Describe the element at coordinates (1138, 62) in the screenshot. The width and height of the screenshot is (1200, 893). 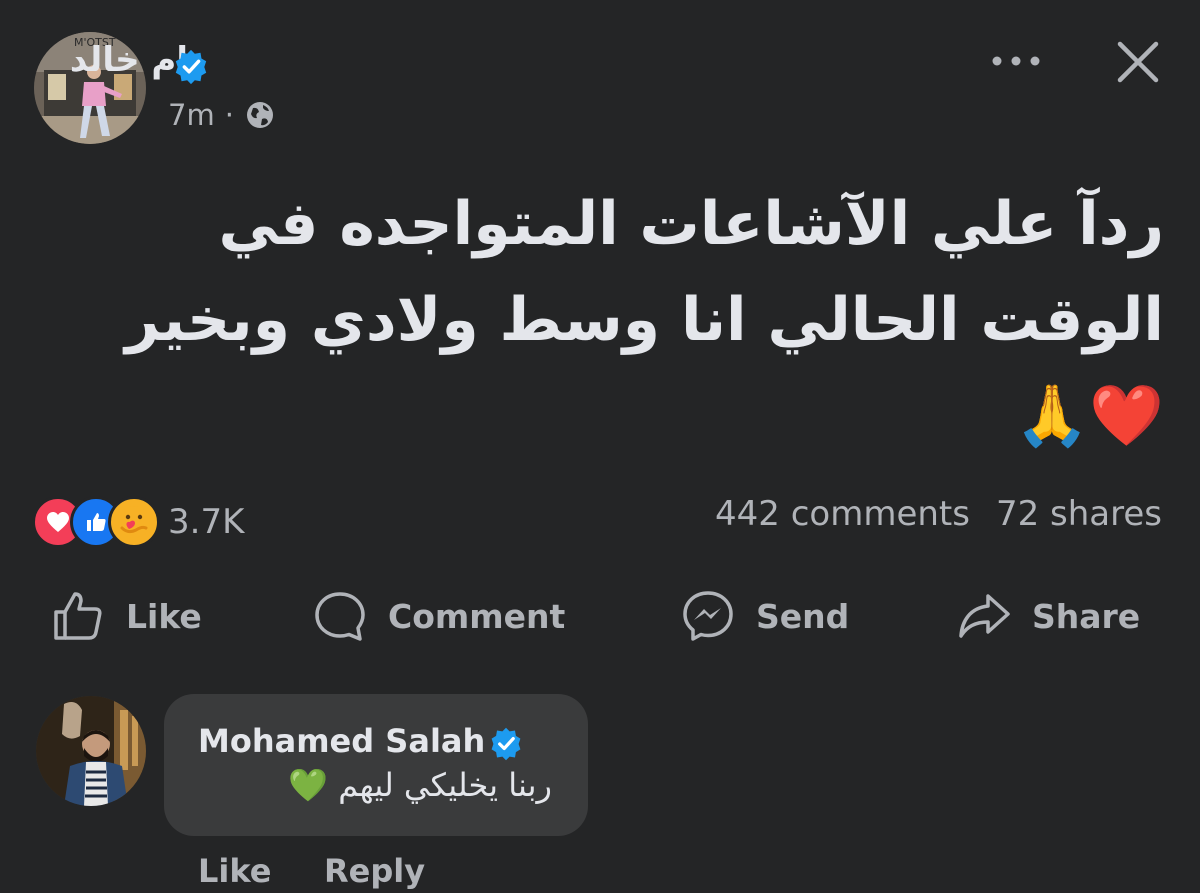
I see `close-icon` at that location.